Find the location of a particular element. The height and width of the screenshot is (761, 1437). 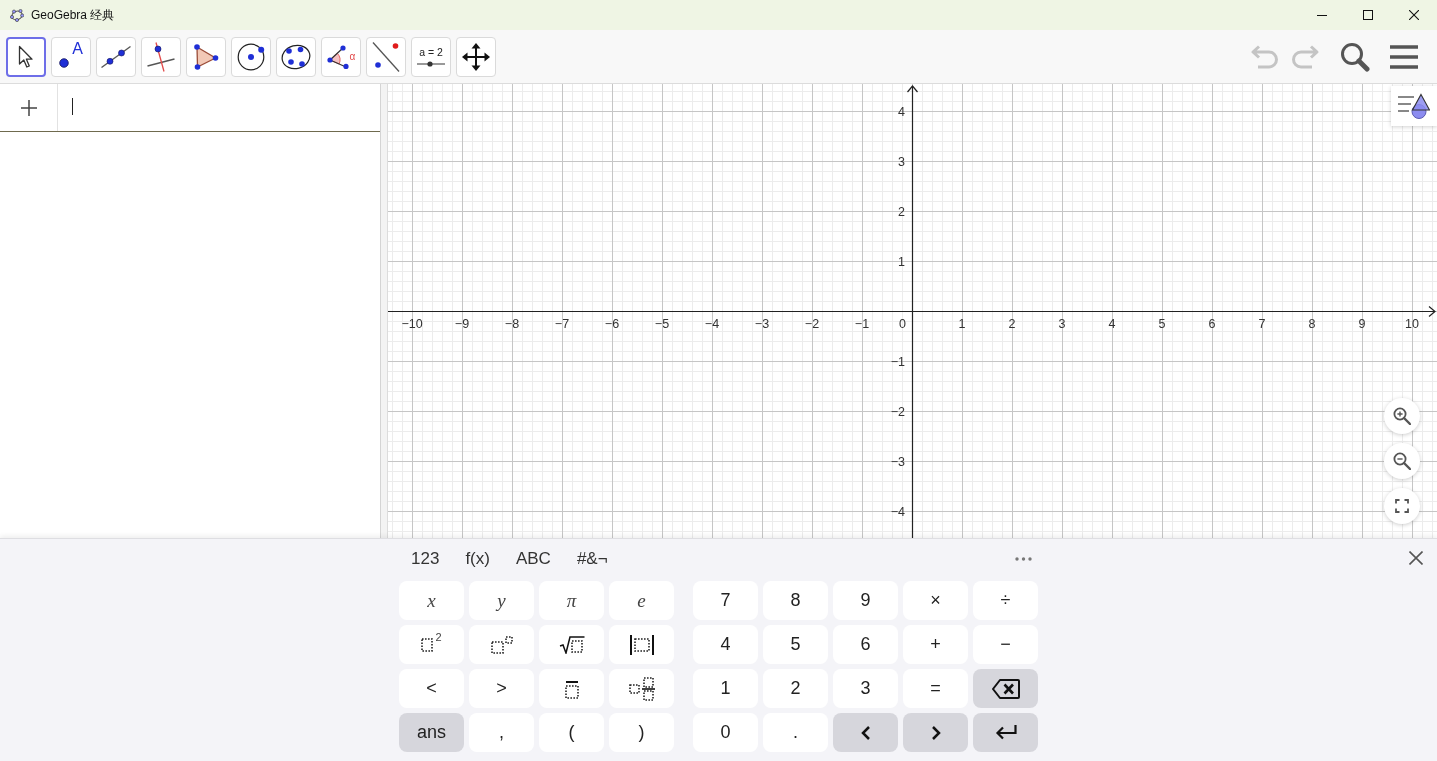

graphics-style-icon is located at coordinates (1414, 106).